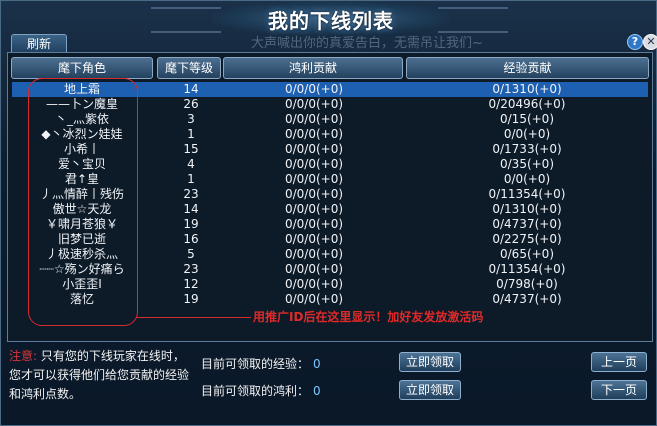  What do you see at coordinates (367, 43) in the screenshot?
I see `broadcast-text: 大声喊出你的真爱告白，无需吊让我们~` at bounding box center [367, 43].